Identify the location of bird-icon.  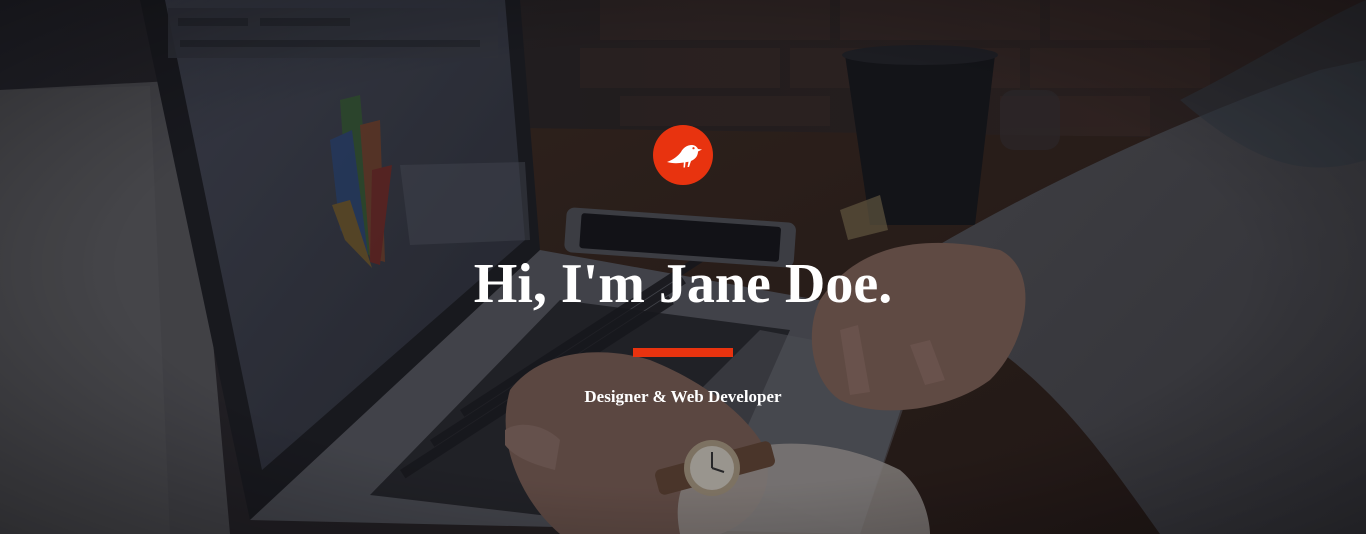
(684, 156).